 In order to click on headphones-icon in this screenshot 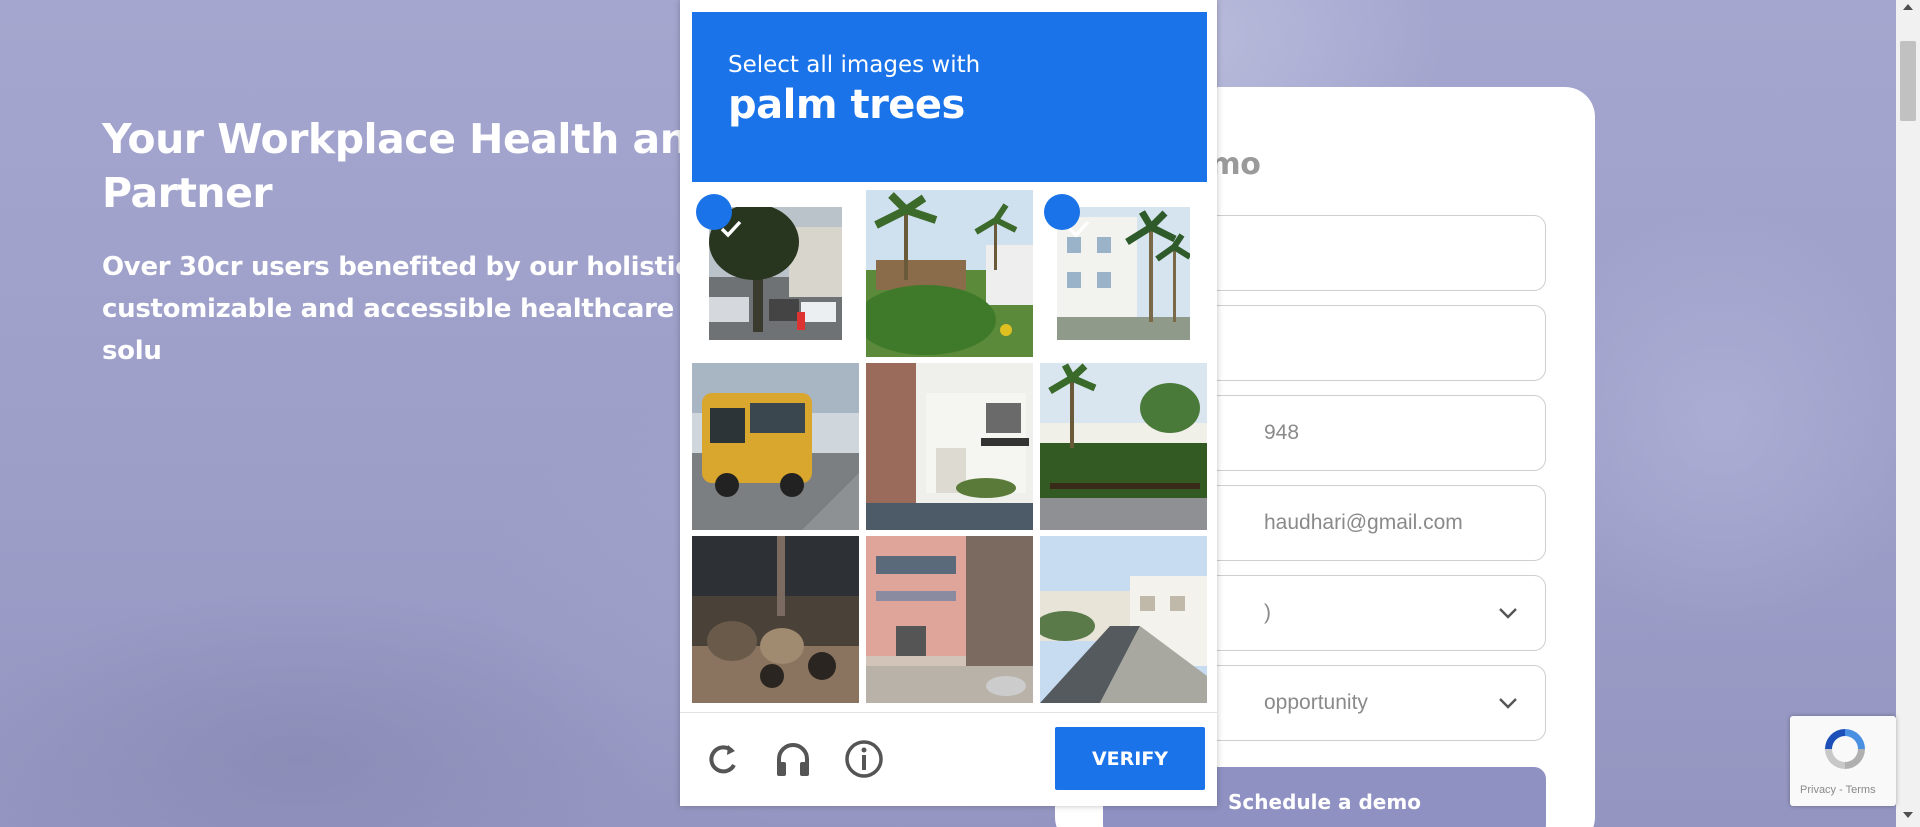, I will do `click(793, 759)`.